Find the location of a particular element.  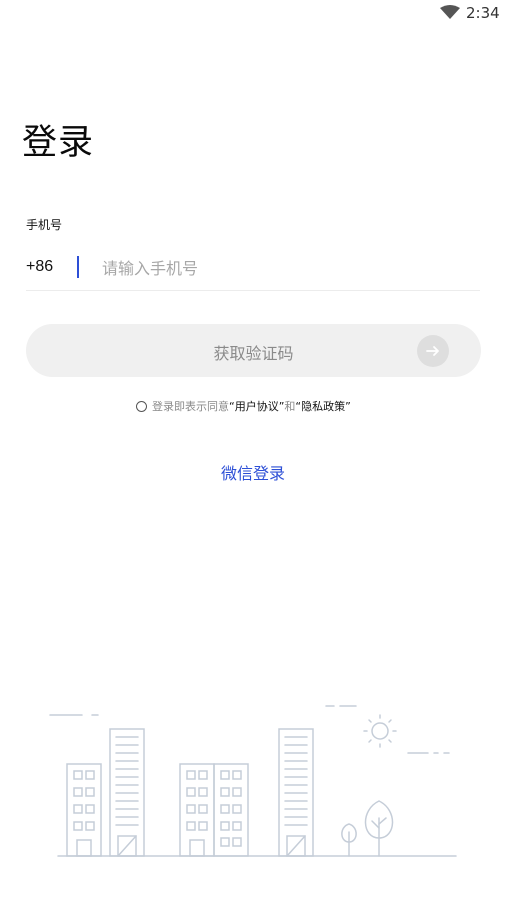

phone-field-label: 手机号 is located at coordinates (44, 225).